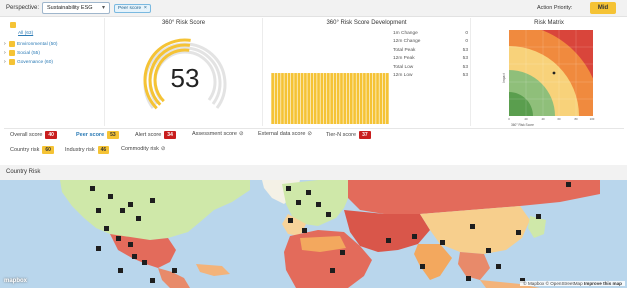  Describe the element at coordinates (70, 8) in the screenshot. I see `perspective-select-value: Sustainability ESG` at that location.